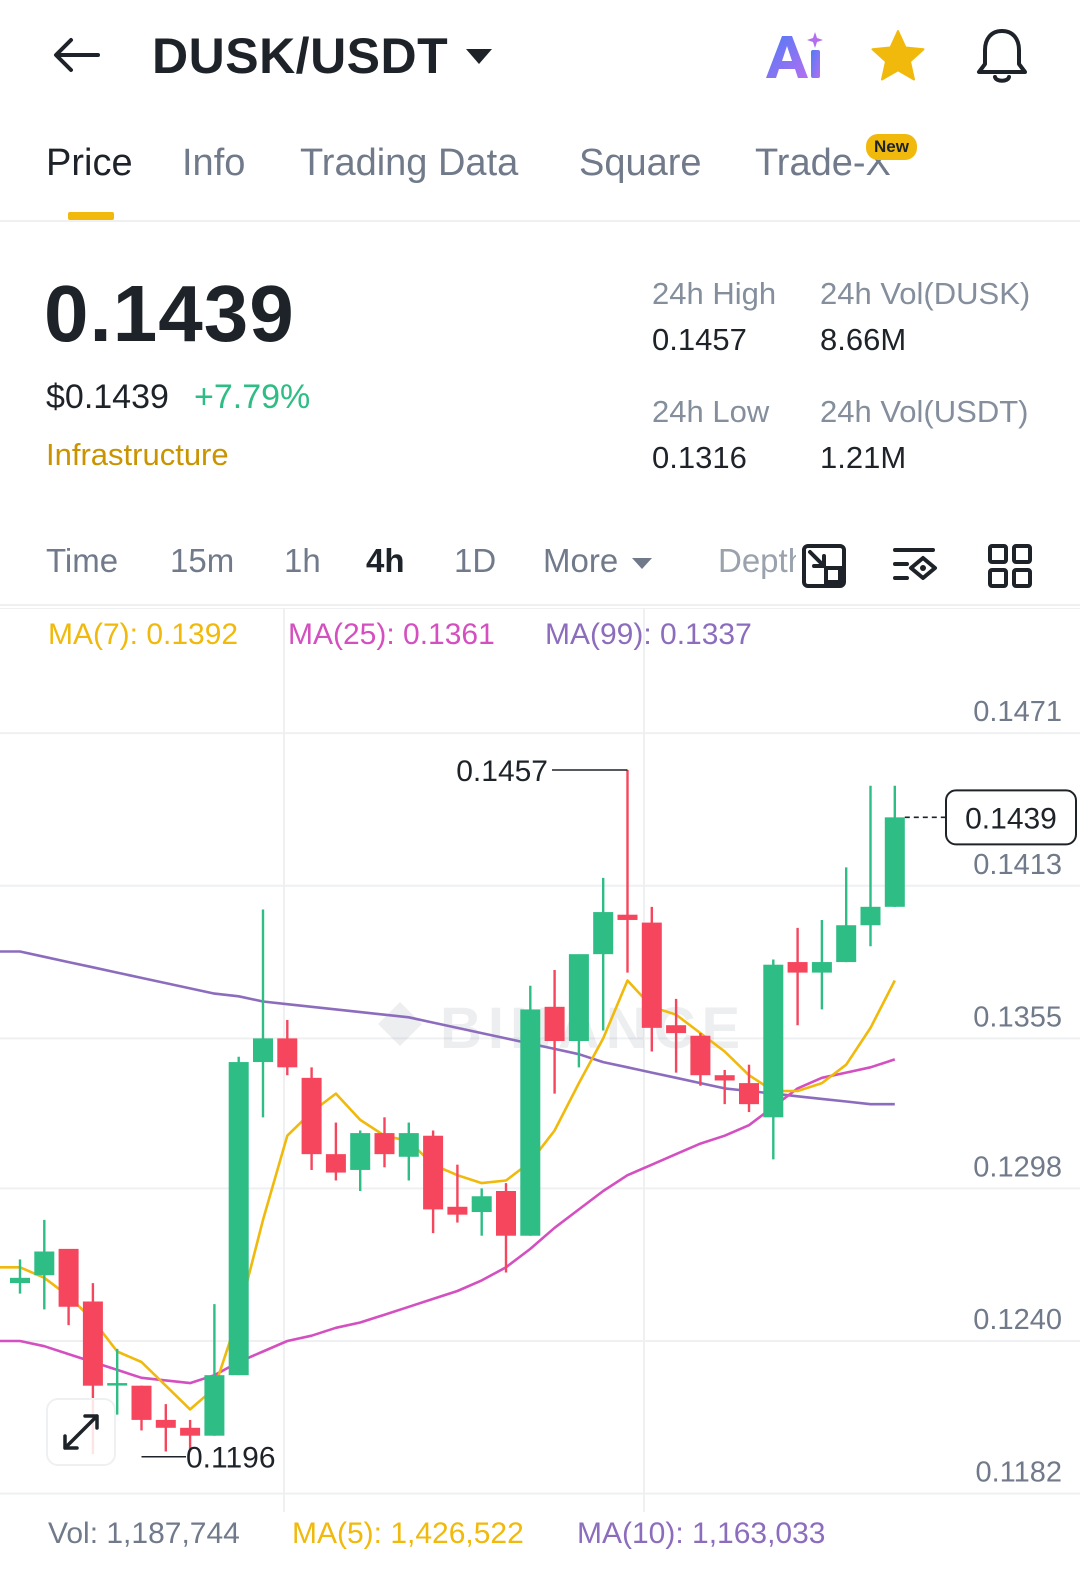 The image size is (1080, 1569). What do you see at coordinates (502, 771) in the screenshot?
I see `high-marker-label: 0.1457` at bounding box center [502, 771].